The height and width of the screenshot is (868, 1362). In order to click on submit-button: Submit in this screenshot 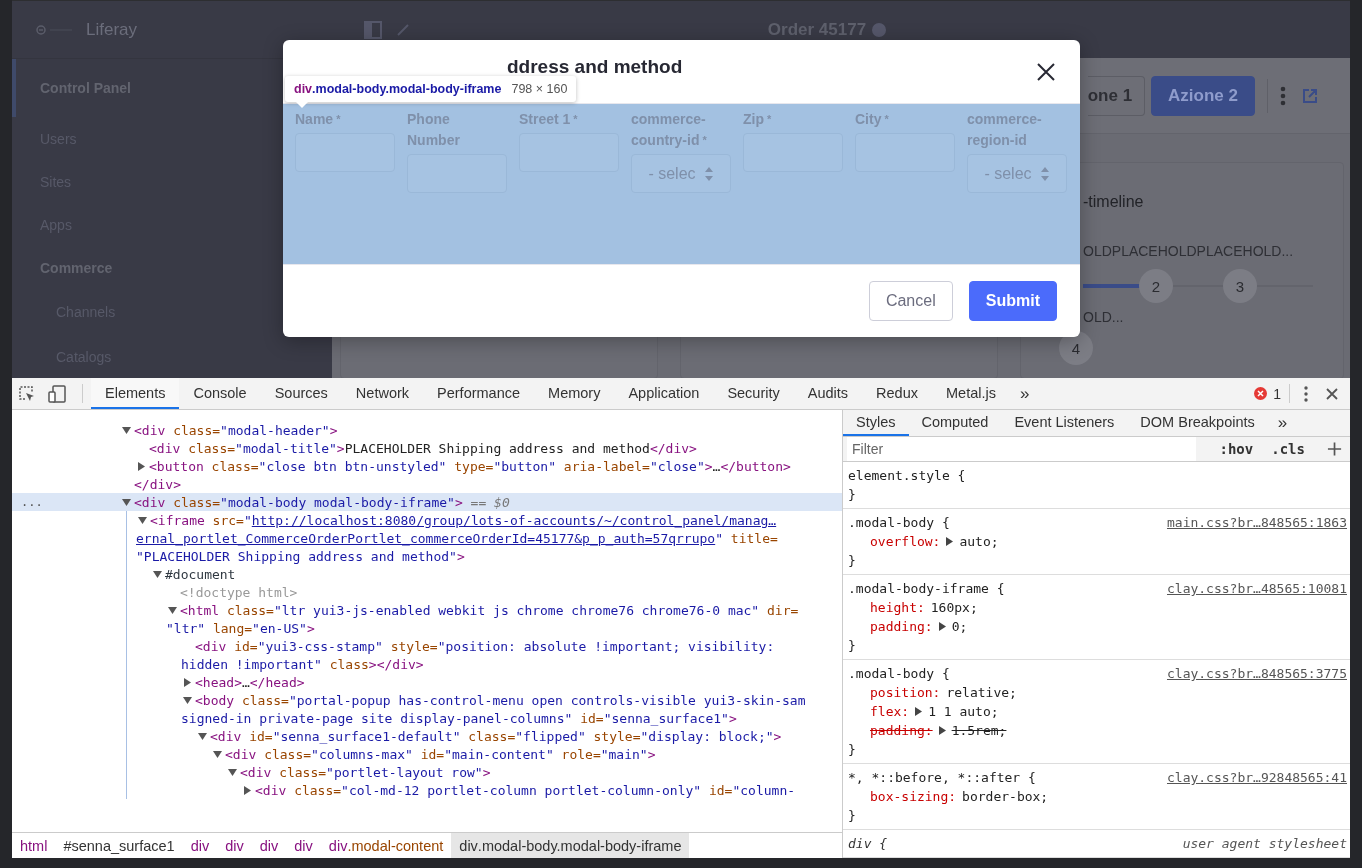, I will do `click(1012, 301)`.